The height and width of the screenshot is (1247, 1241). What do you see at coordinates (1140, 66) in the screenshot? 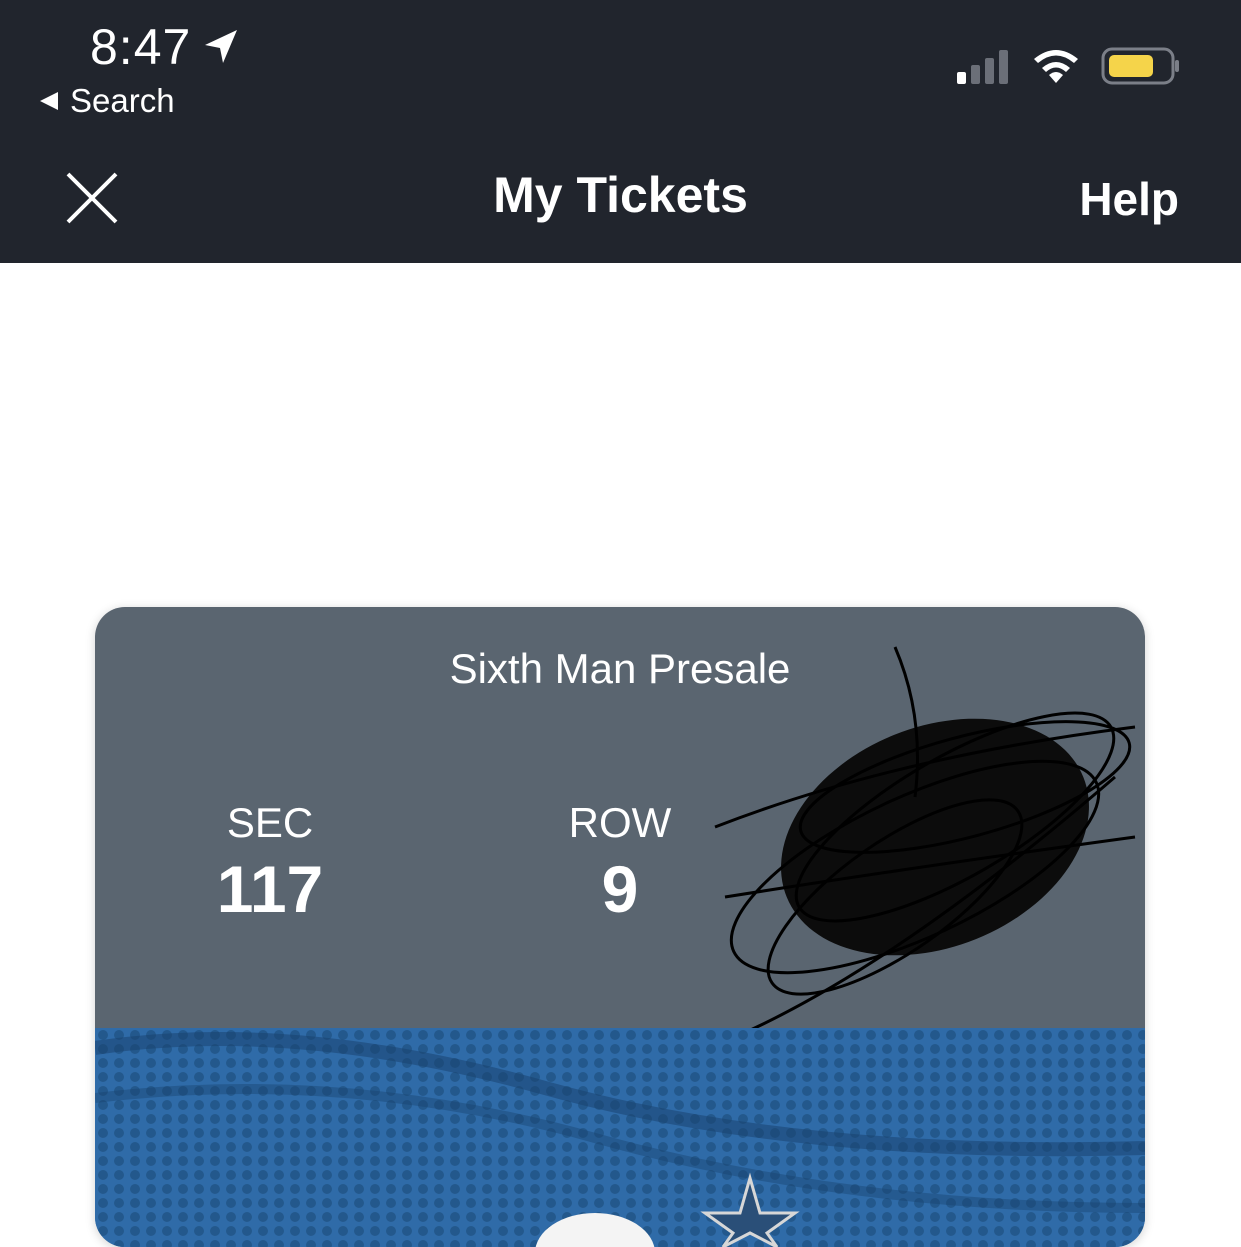
I see `battery-icon` at bounding box center [1140, 66].